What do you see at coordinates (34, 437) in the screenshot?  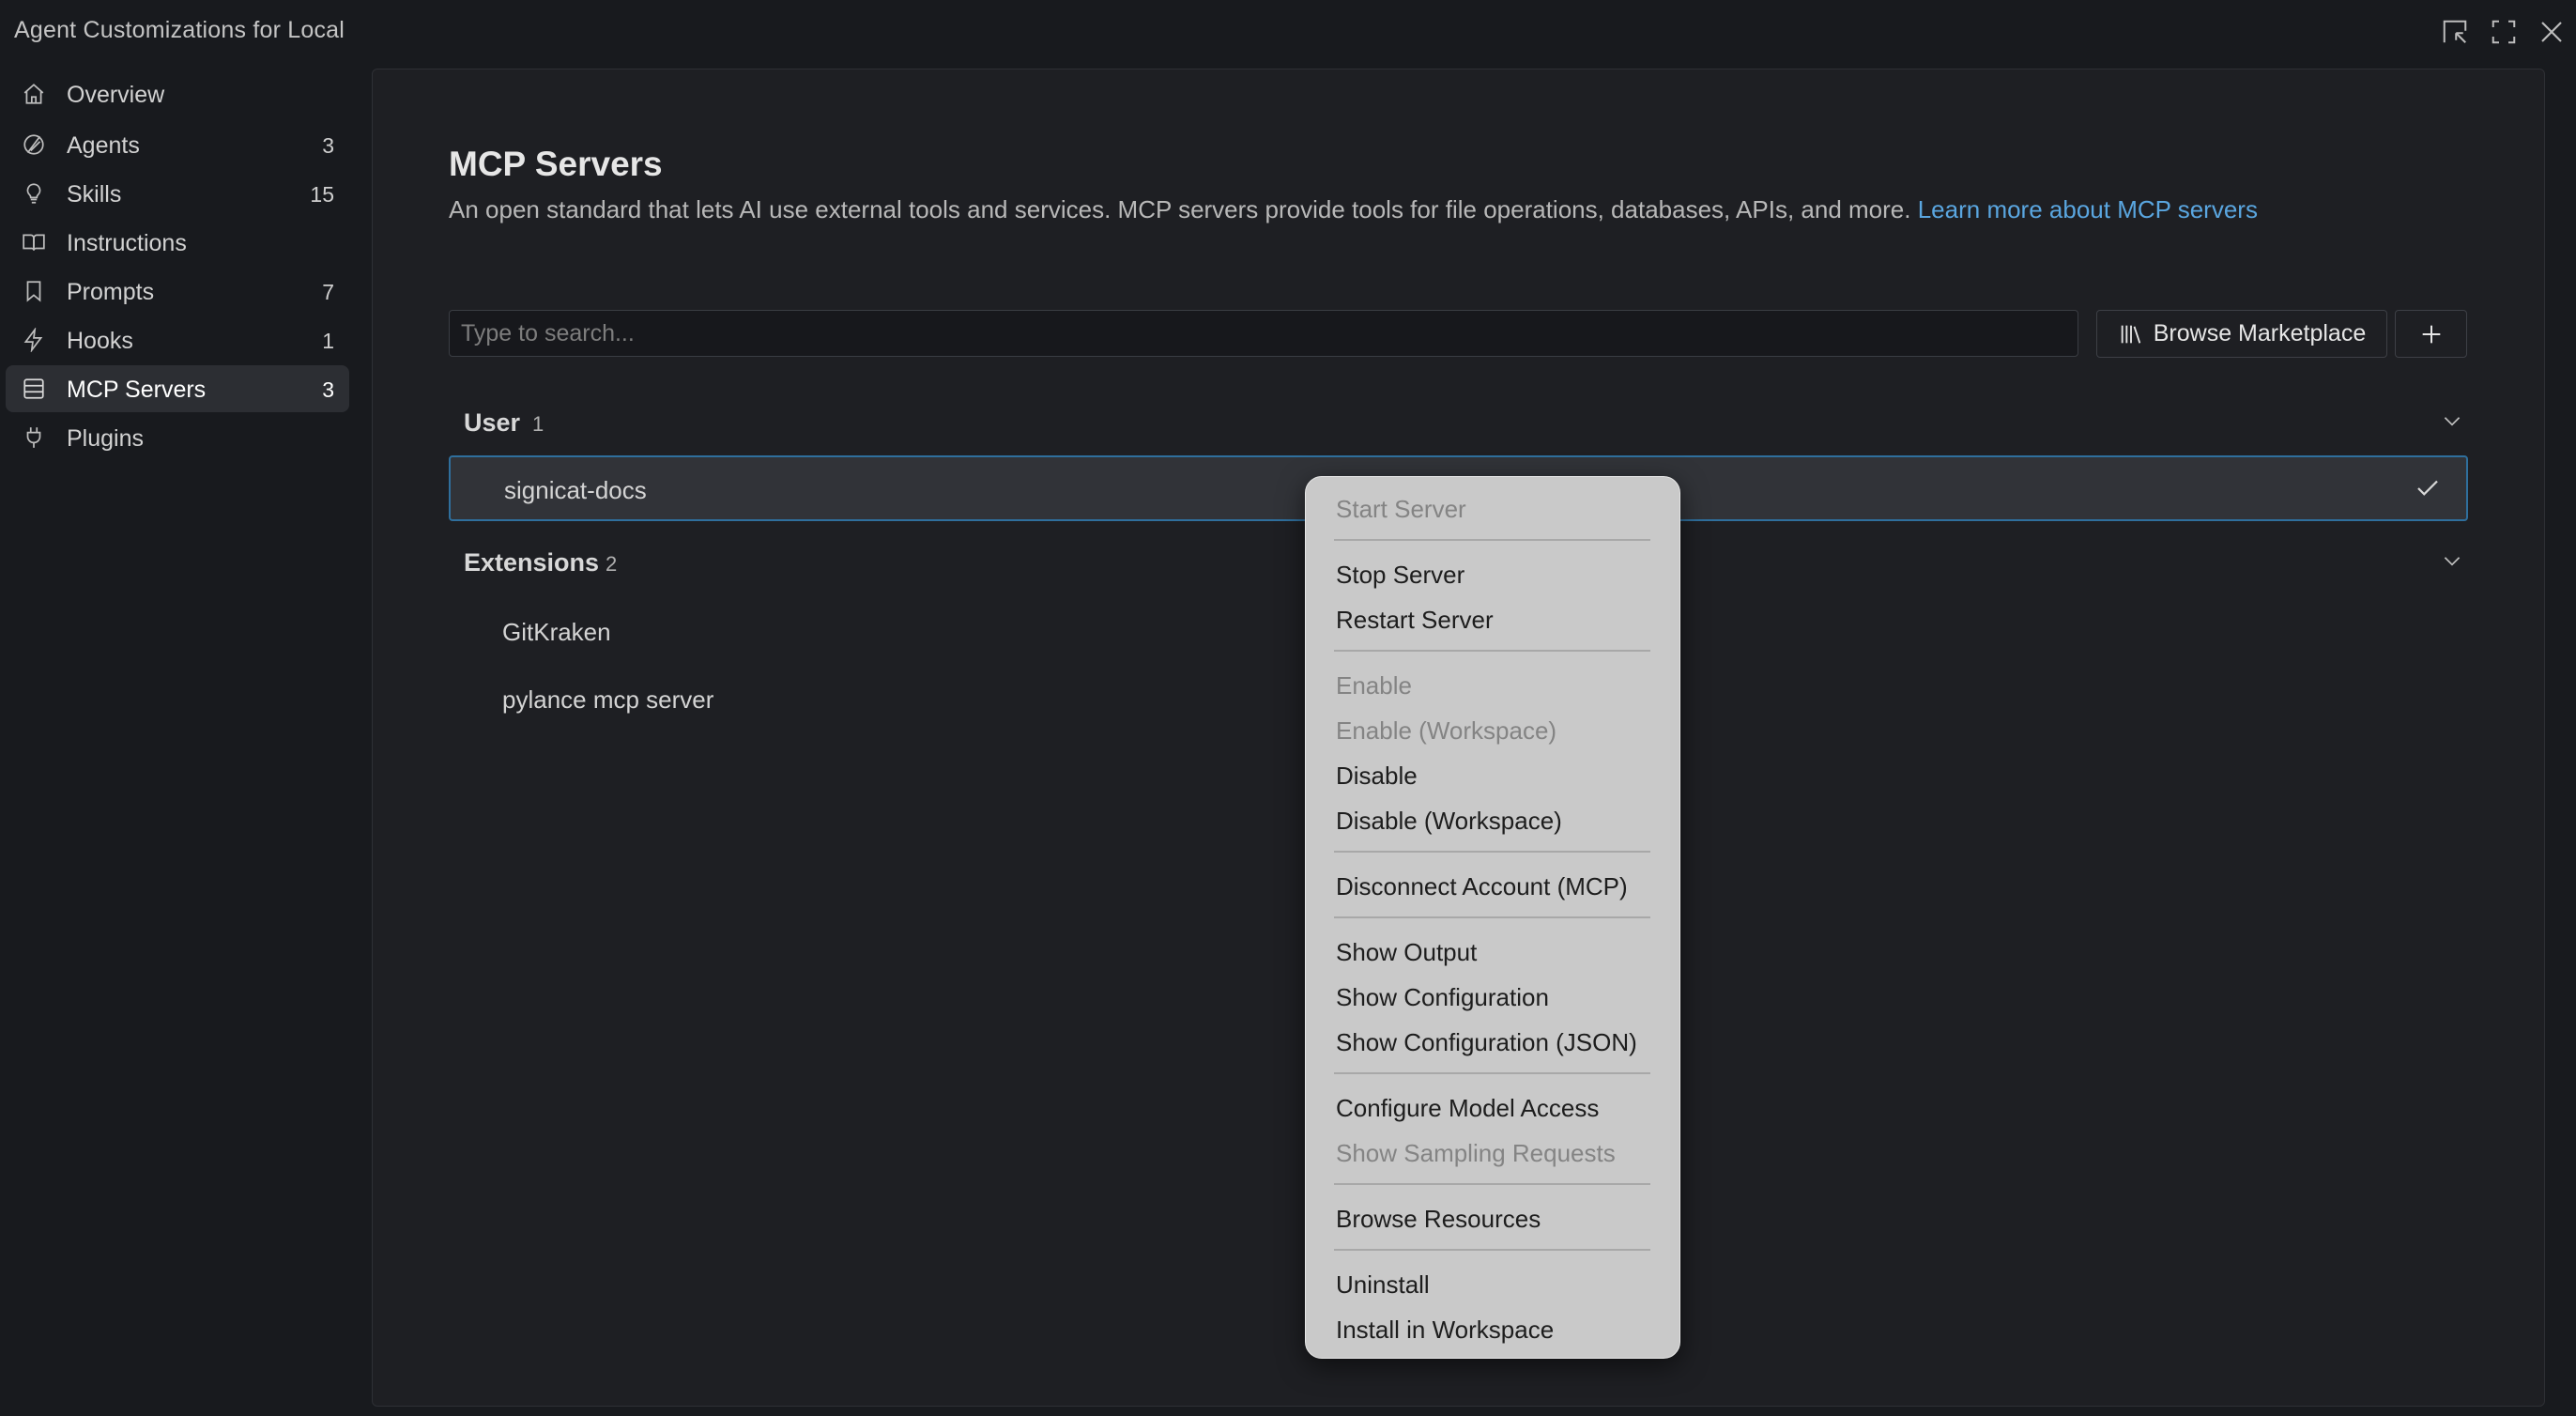 I see `plug-icon` at bounding box center [34, 437].